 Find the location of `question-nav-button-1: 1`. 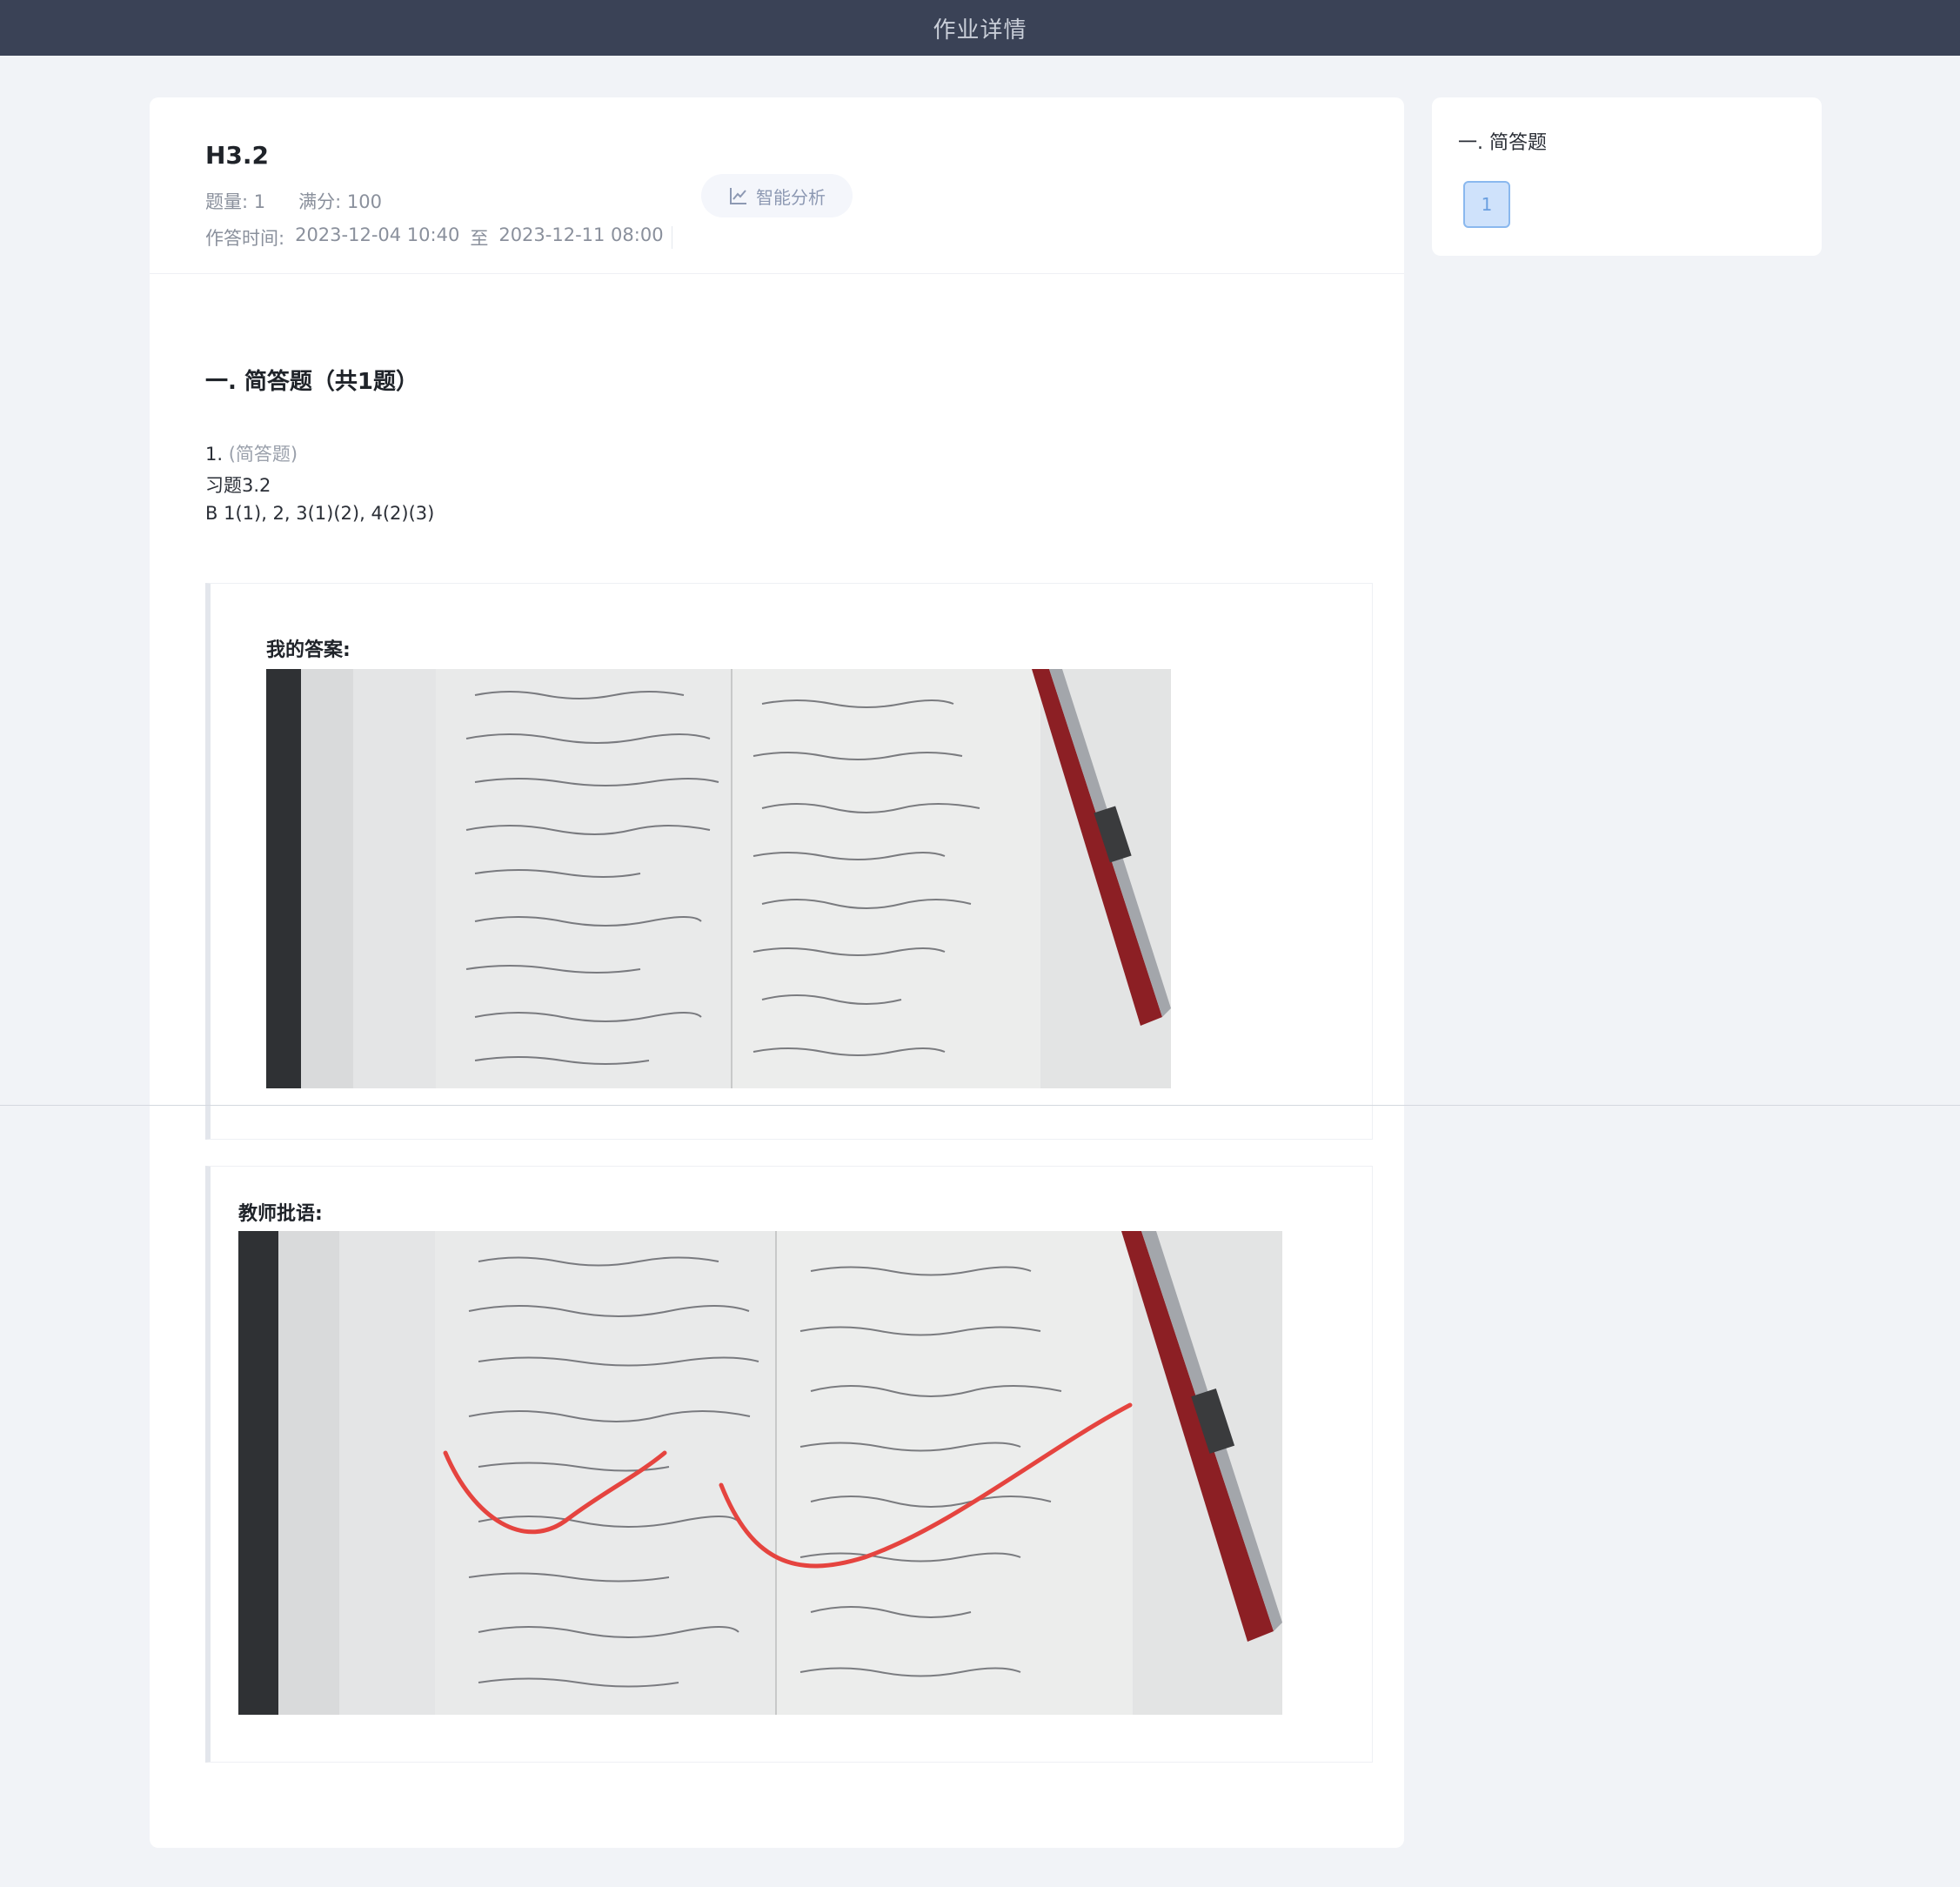

question-nav-button-1: 1 is located at coordinates (1486, 205).